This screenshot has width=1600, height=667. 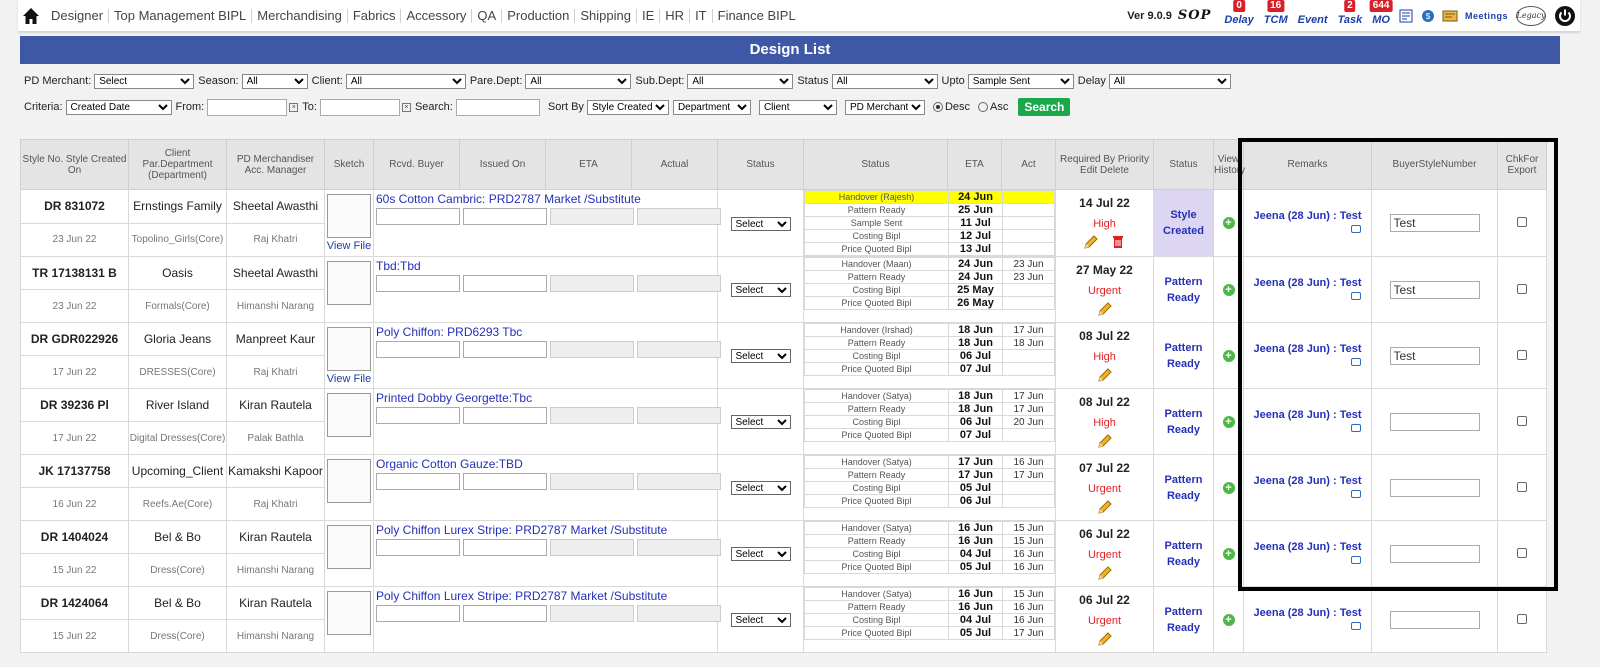 What do you see at coordinates (1044, 107) in the screenshot?
I see `search-button: Search` at bounding box center [1044, 107].